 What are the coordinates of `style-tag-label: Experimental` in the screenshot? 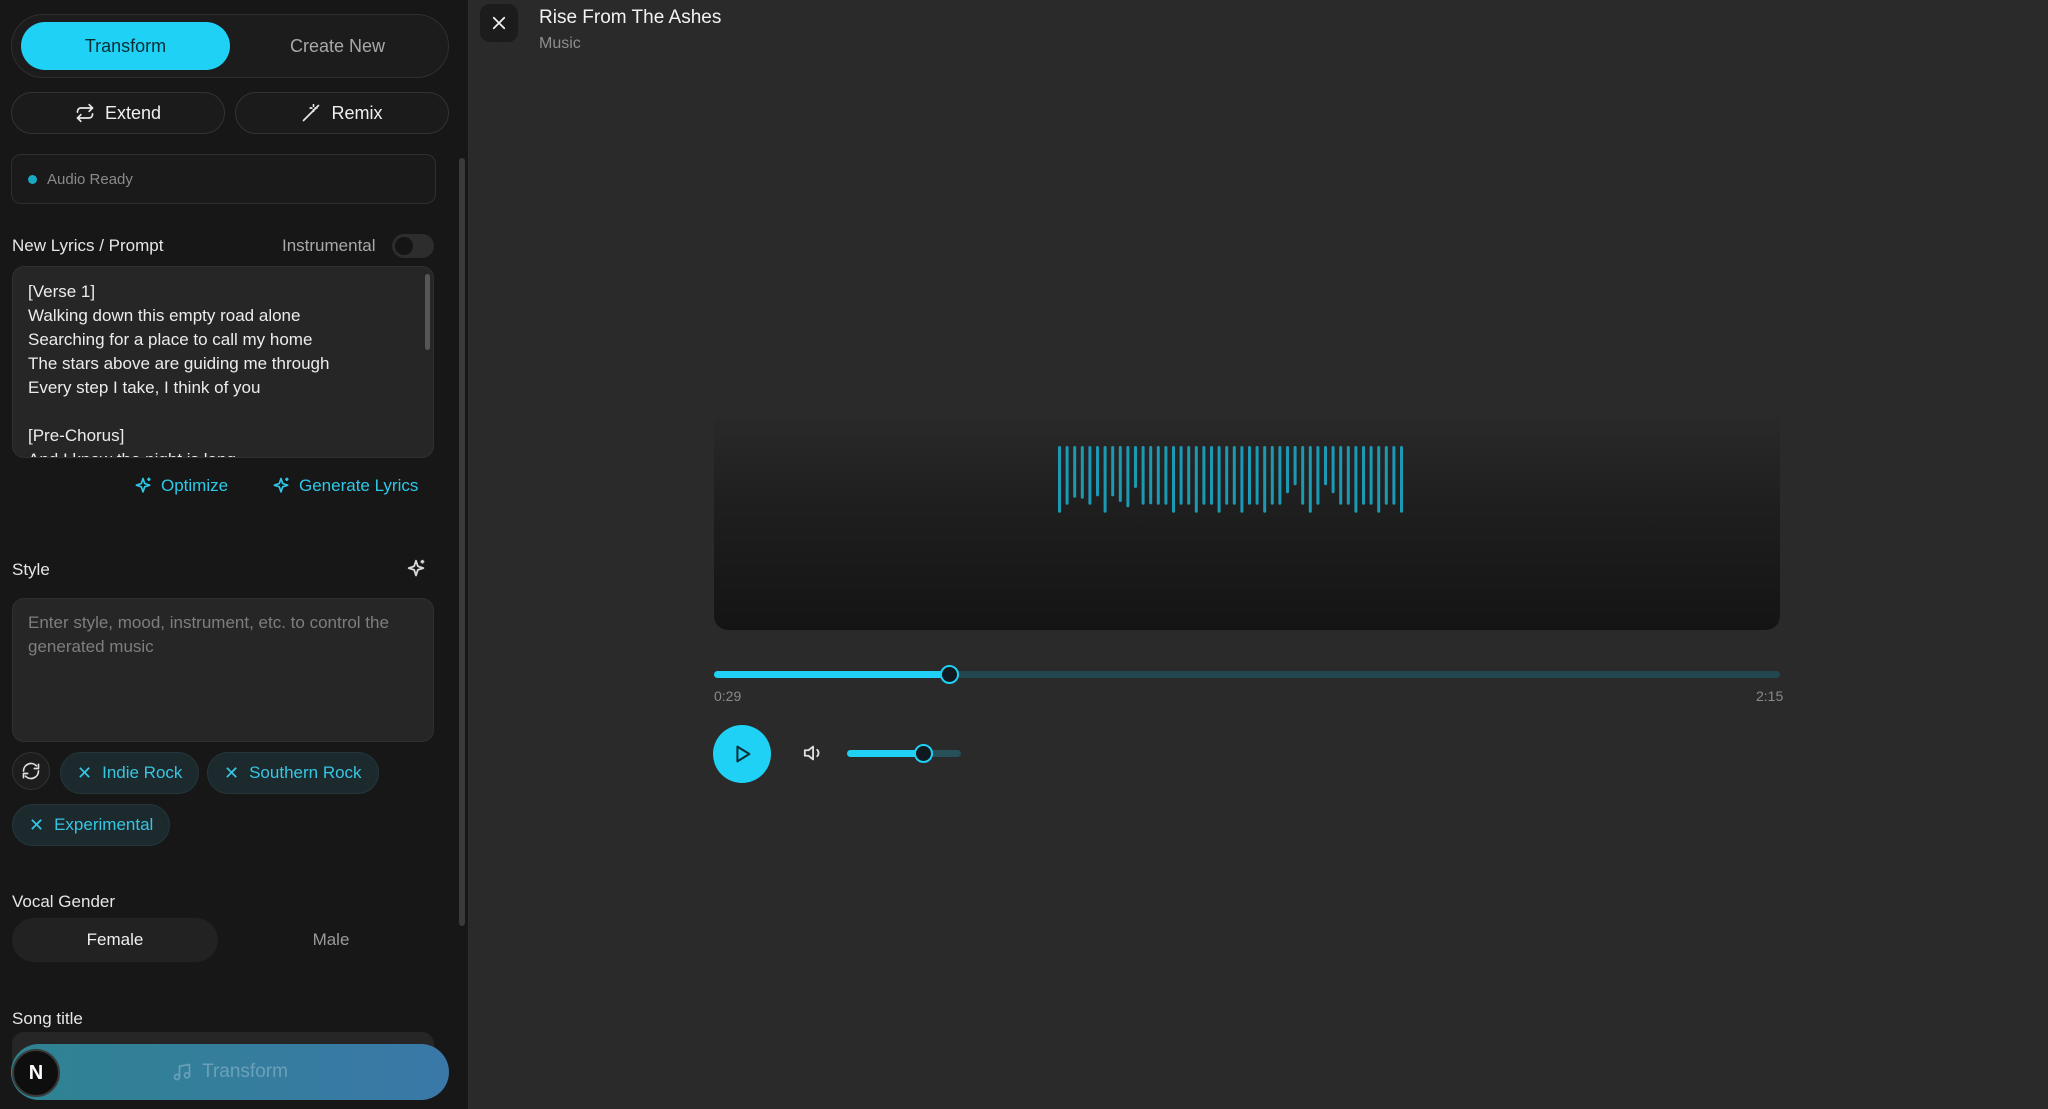 It's located at (104, 824).